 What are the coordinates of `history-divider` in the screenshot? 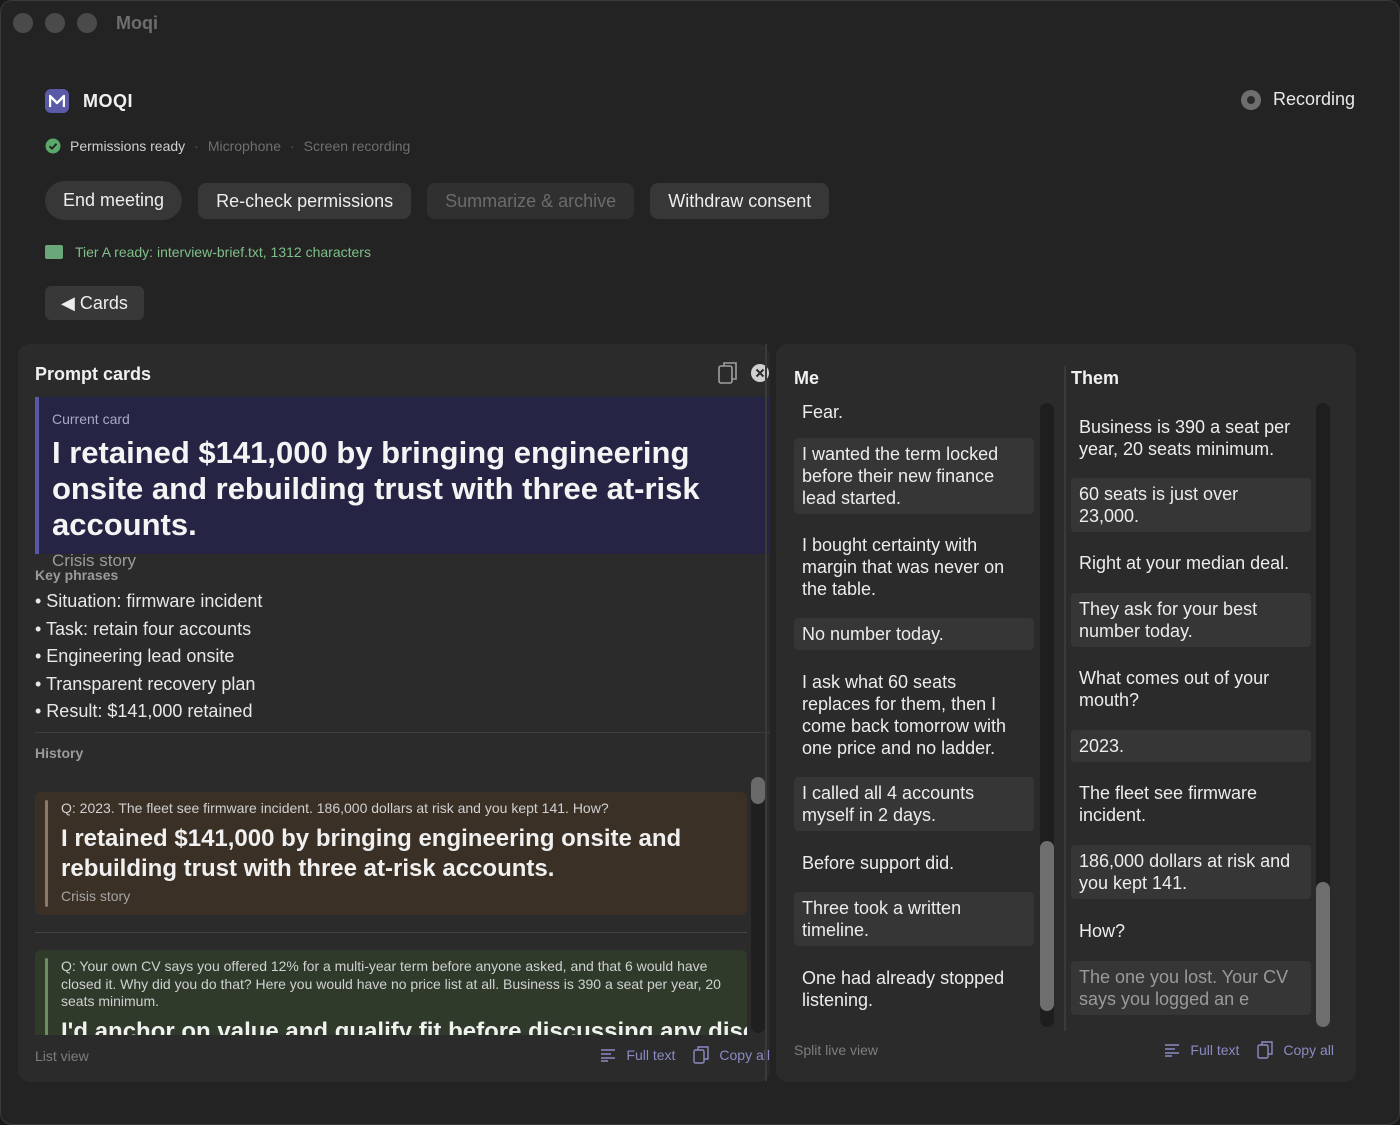 It's located at (391, 932).